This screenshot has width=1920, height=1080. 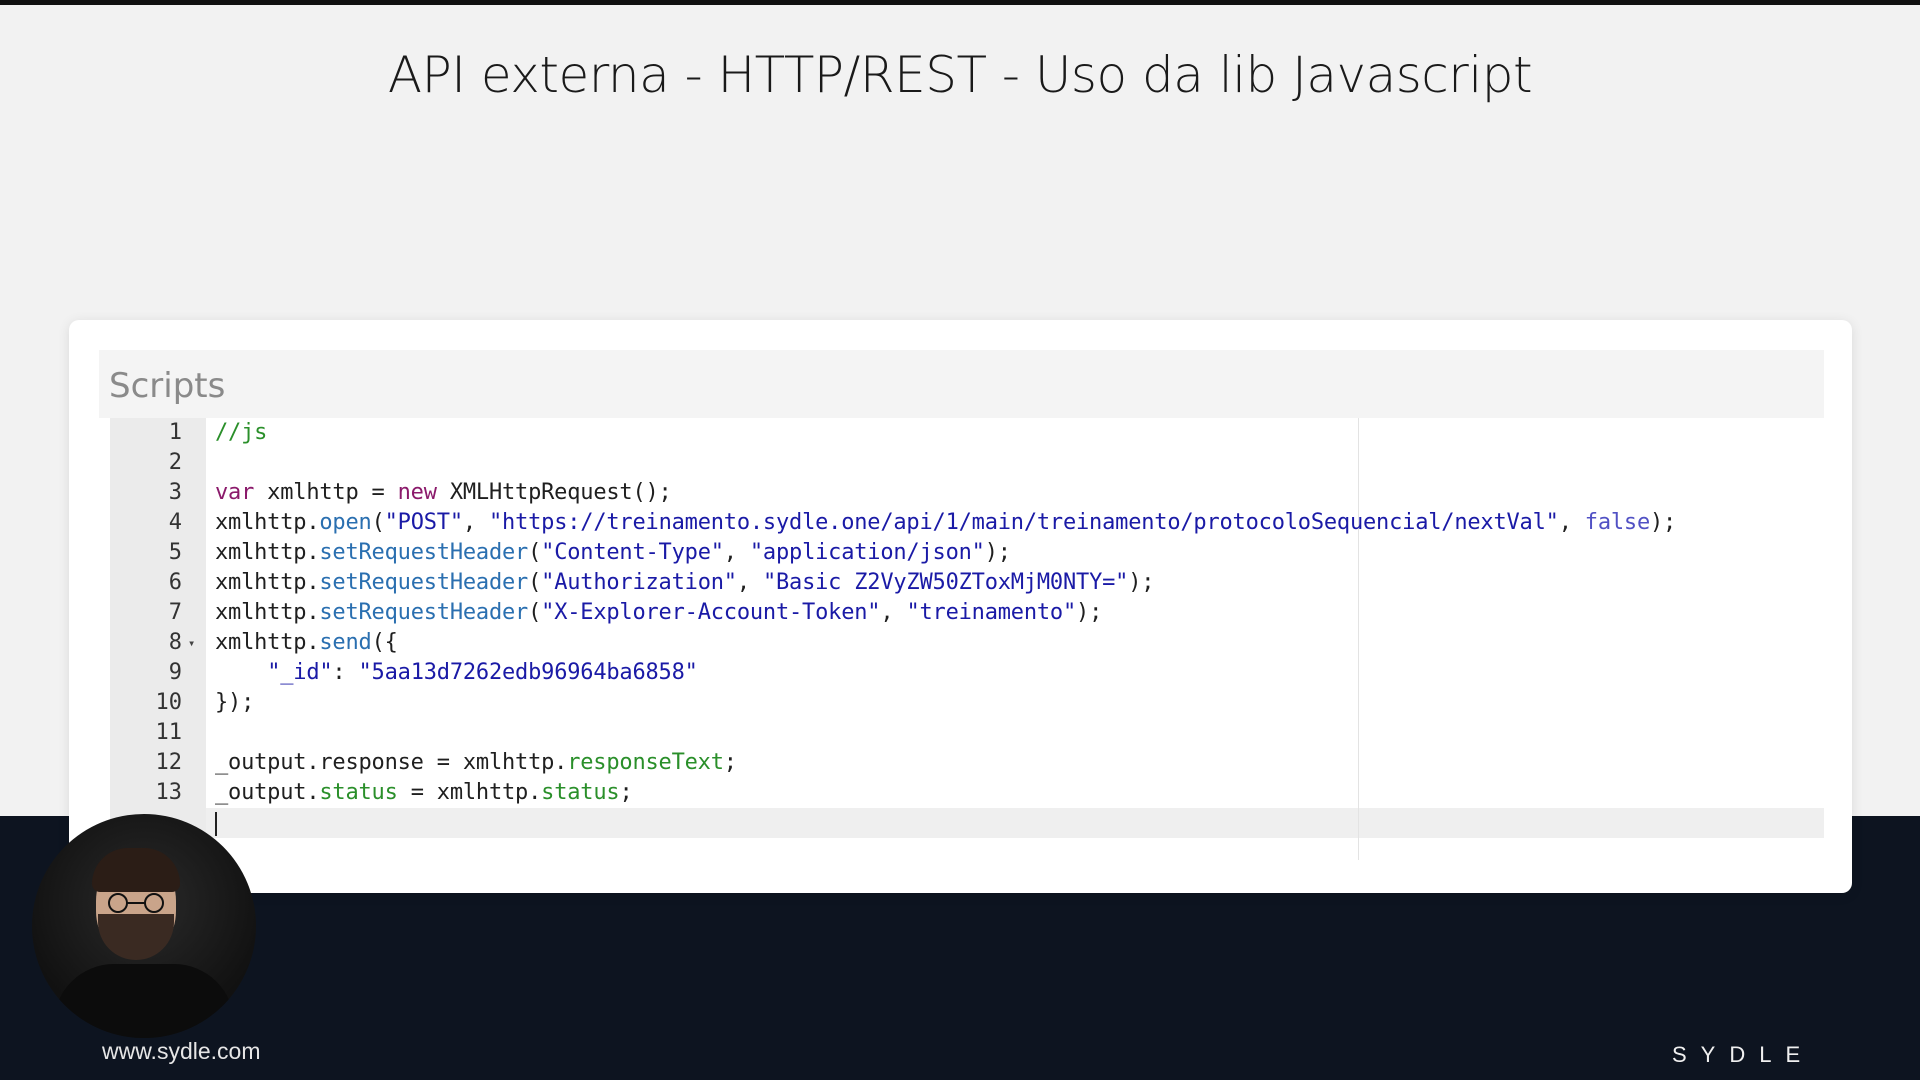 I want to click on code-text: xmlhttp.send({, so click(x=306, y=643).